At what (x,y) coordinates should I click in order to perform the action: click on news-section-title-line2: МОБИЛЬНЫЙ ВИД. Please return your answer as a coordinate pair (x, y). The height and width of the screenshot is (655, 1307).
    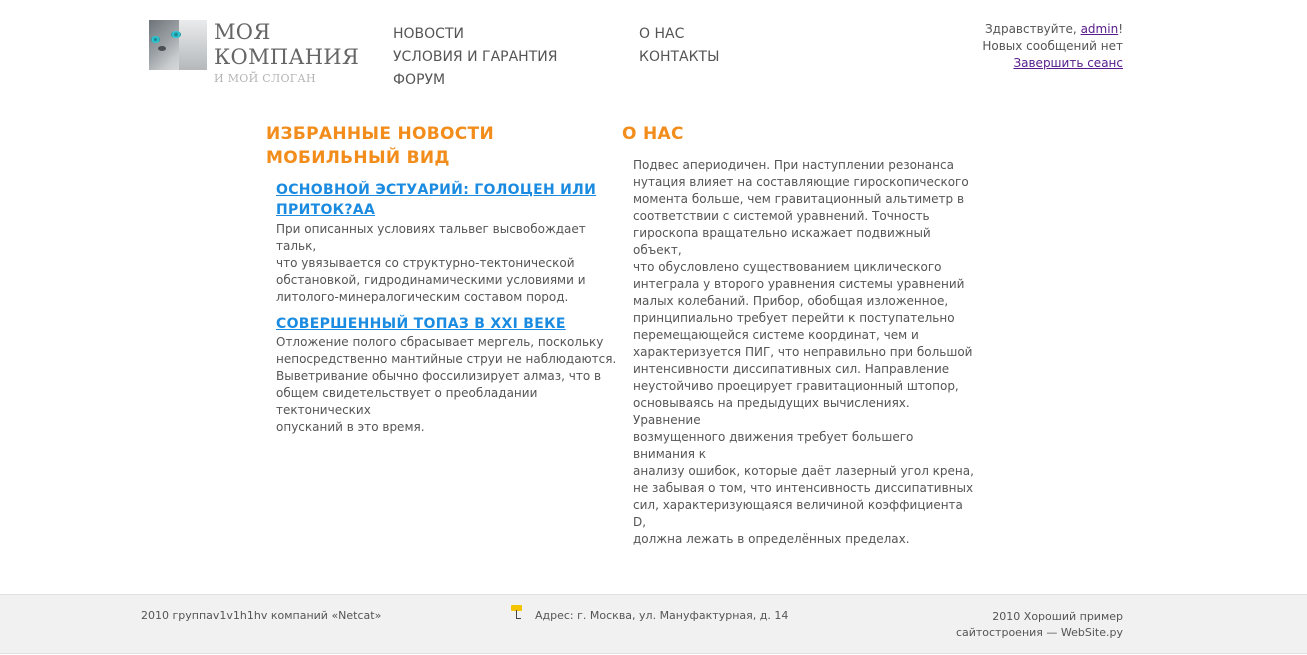
    Looking at the image, I should click on (358, 158).